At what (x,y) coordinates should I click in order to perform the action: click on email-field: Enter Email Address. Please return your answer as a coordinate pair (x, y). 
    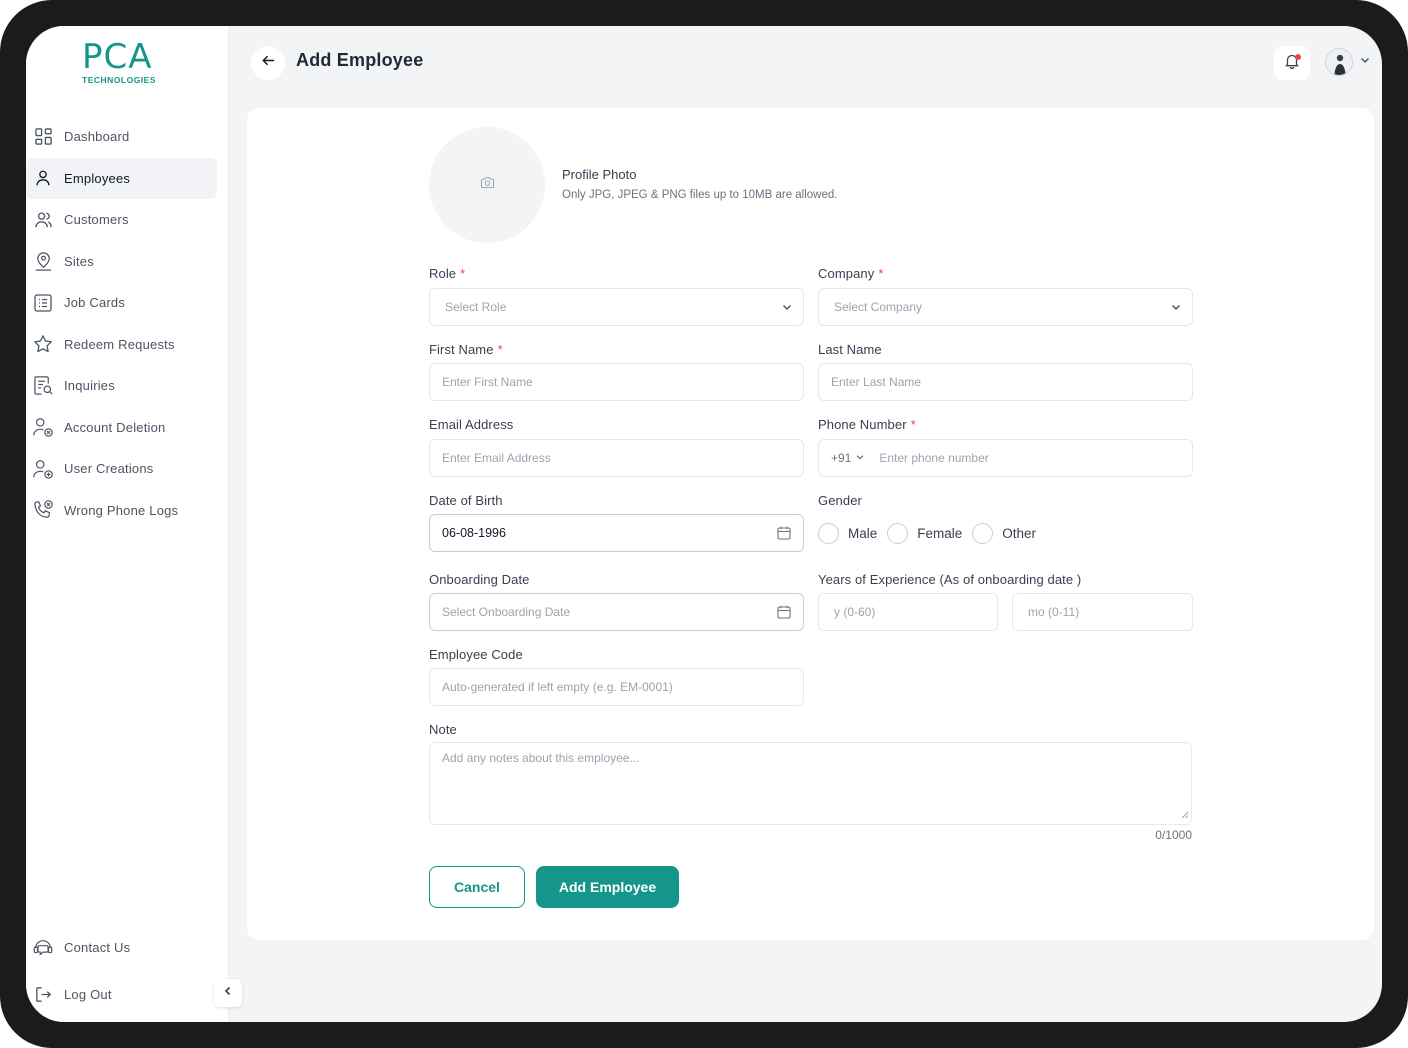
    Looking at the image, I should click on (616, 458).